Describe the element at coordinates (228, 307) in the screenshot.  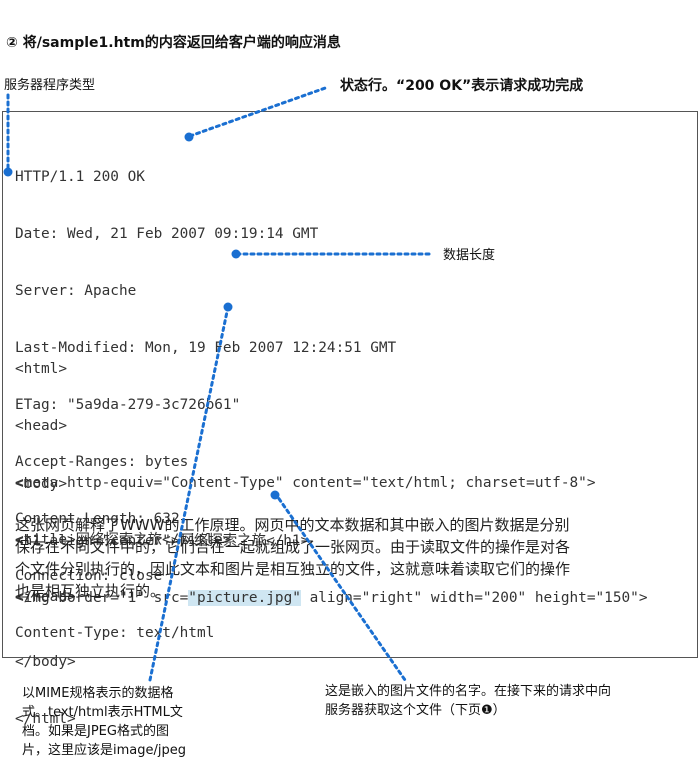
I see `callout-dot-mime` at that location.